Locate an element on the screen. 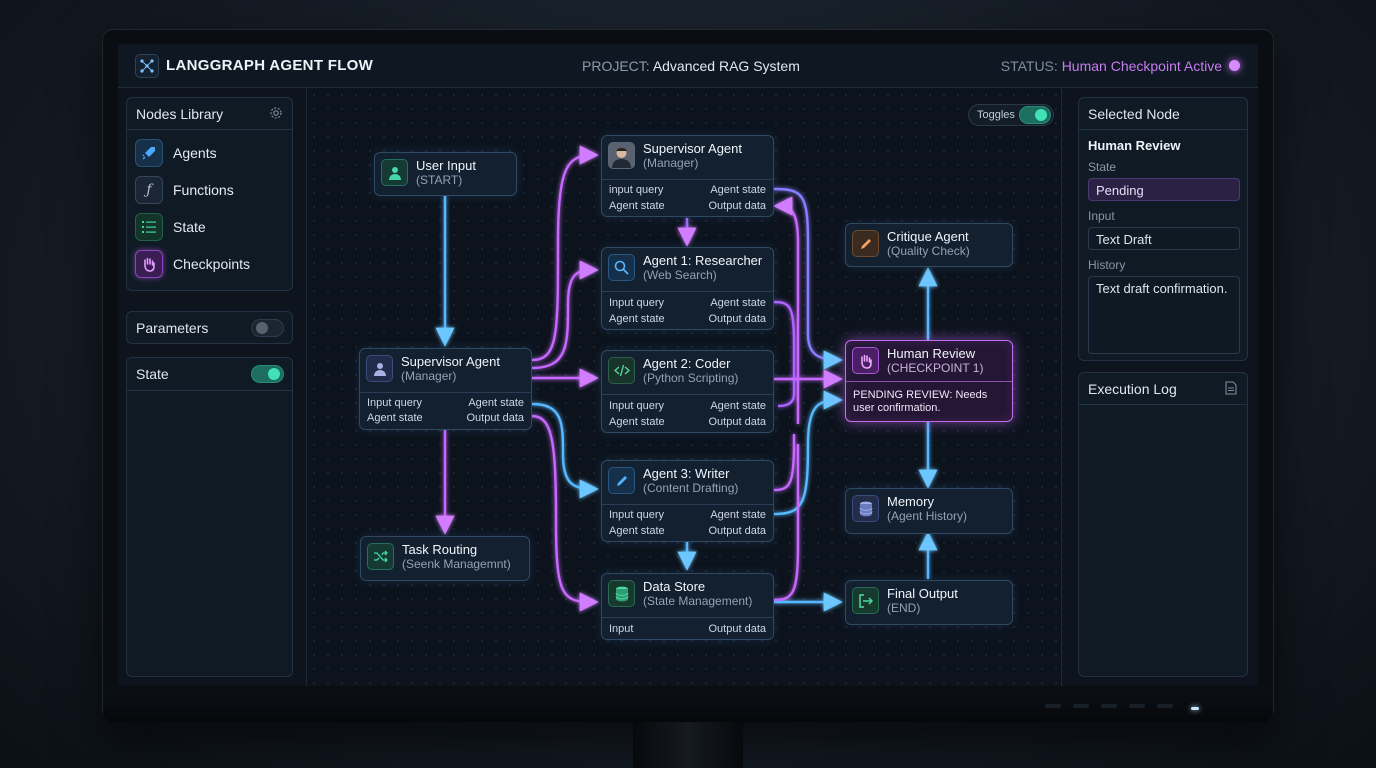  list-icon is located at coordinates (149, 227).